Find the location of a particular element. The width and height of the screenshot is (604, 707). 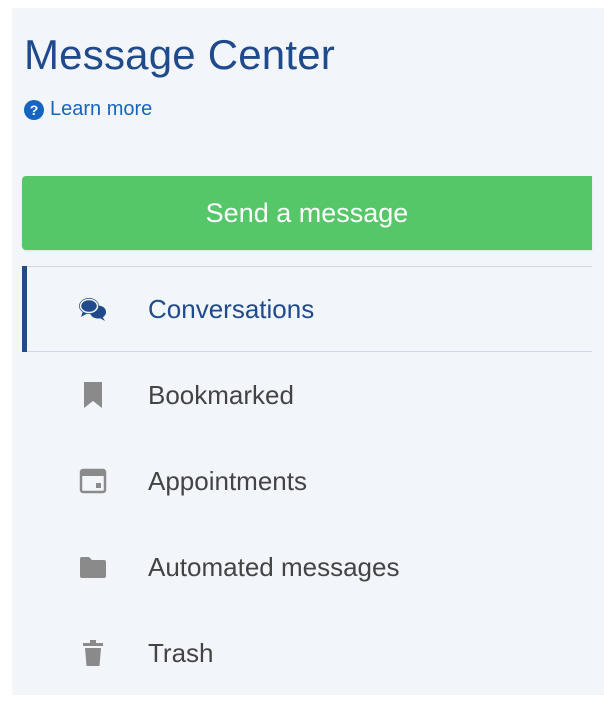

chat-bubbles-icon is located at coordinates (93, 309).